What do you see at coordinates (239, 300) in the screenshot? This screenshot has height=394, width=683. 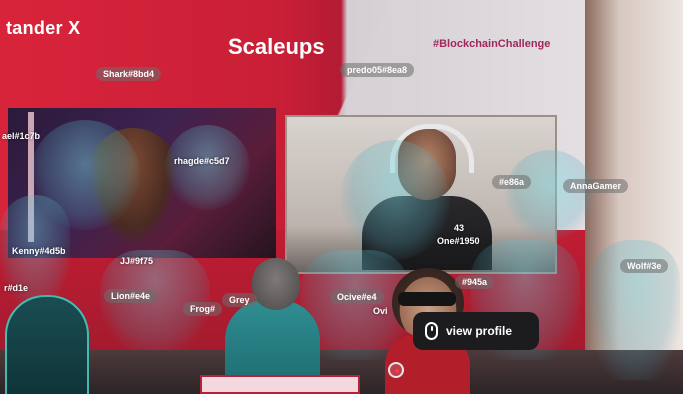 I see `name-tag: Grey` at bounding box center [239, 300].